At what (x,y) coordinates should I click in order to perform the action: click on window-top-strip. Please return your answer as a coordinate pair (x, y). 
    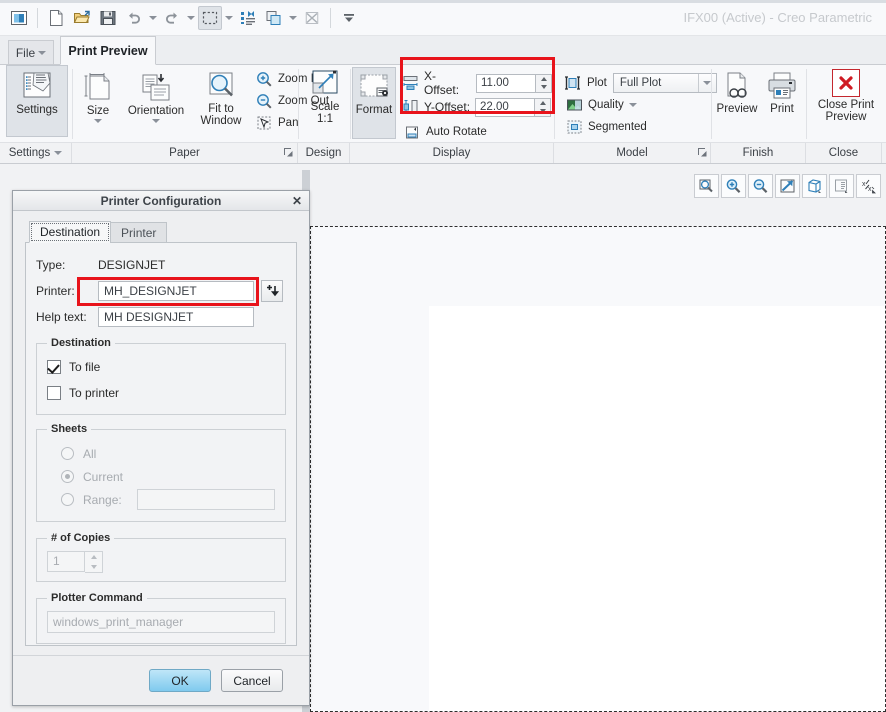
    Looking at the image, I should click on (443, 1).